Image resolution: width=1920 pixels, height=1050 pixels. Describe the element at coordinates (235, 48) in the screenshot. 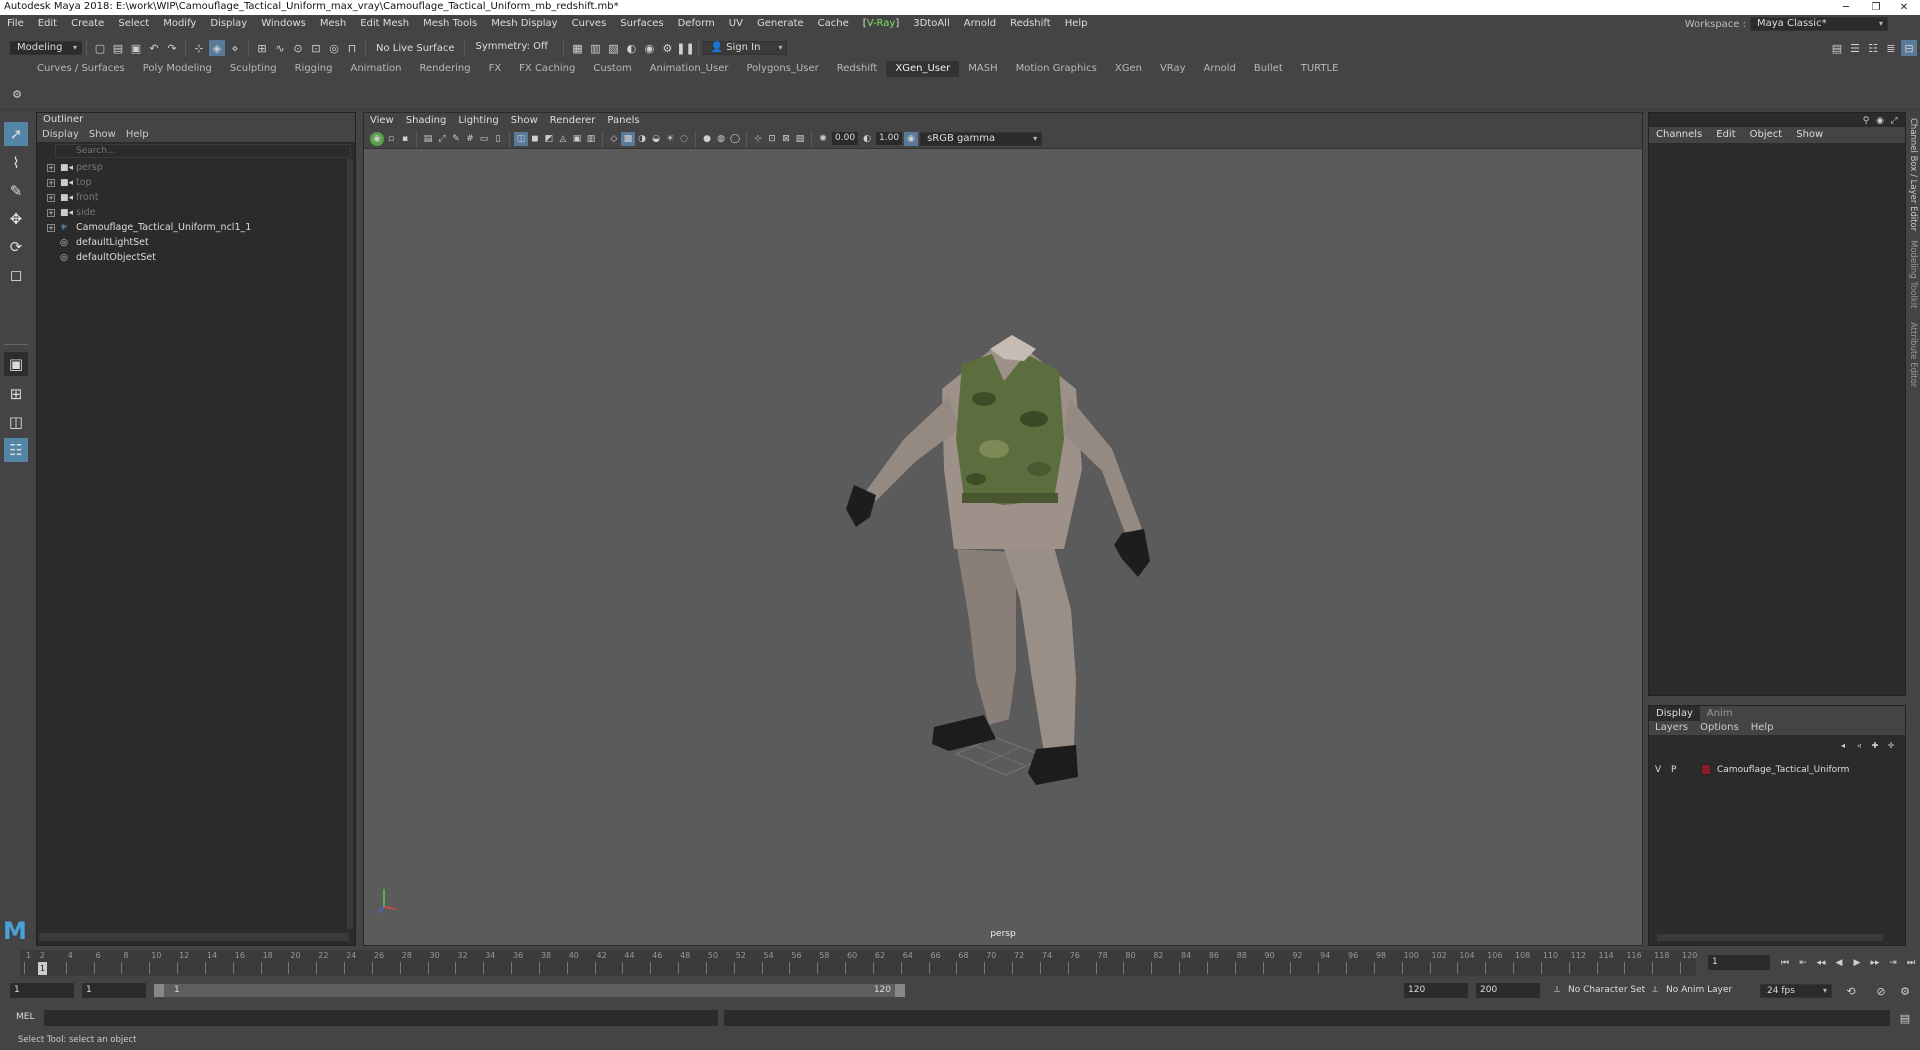

I see `select-component-icon: ⋄` at that location.